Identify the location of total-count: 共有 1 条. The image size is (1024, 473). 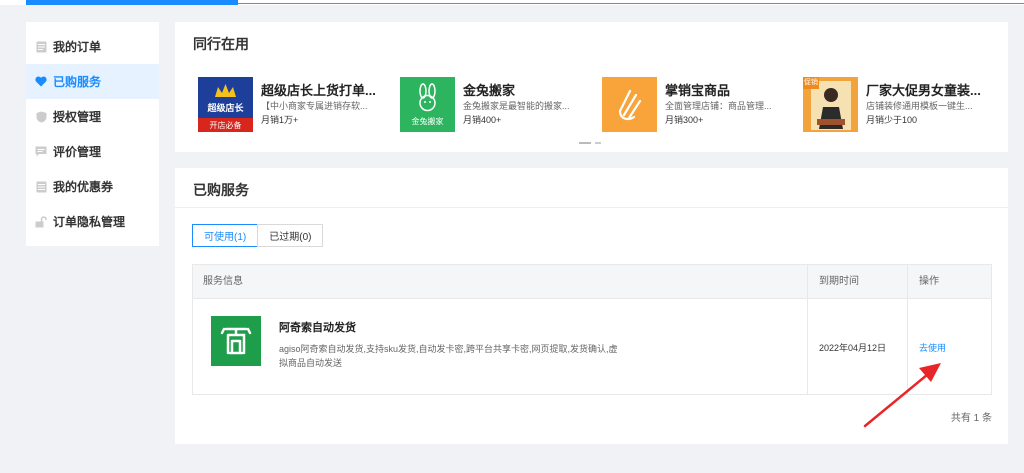
(971, 418).